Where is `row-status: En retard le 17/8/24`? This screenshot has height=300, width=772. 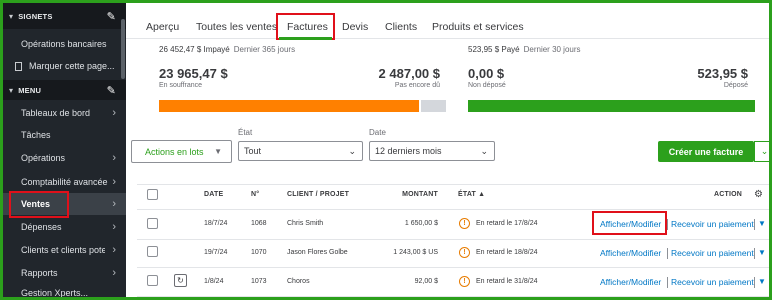 row-status: En retard le 17/8/24 is located at coordinates (507, 223).